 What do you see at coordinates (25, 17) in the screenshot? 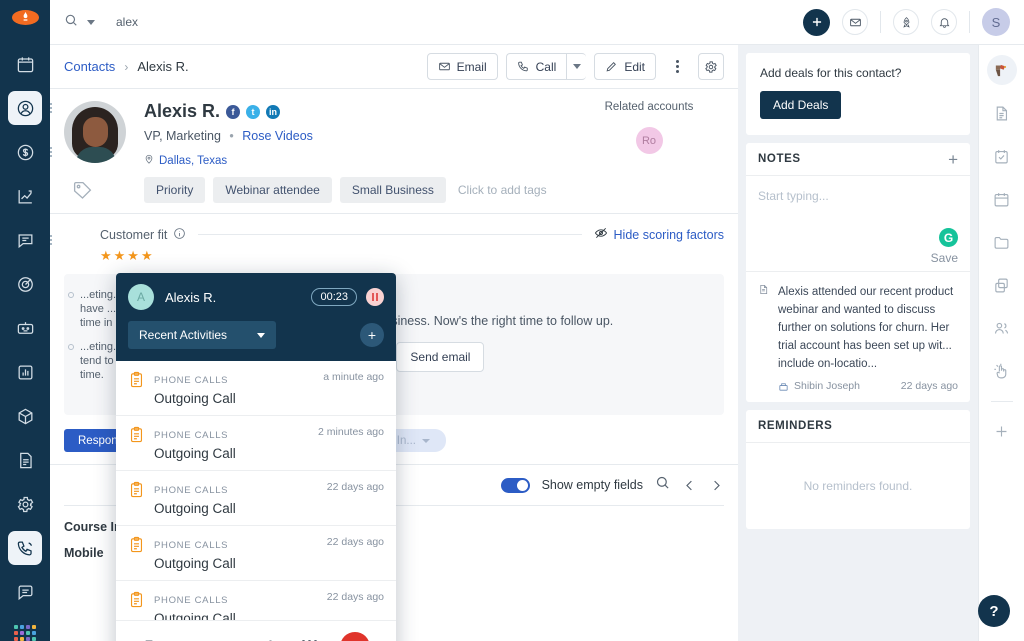
I see `freshworks-logo-icon` at bounding box center [25, 17].